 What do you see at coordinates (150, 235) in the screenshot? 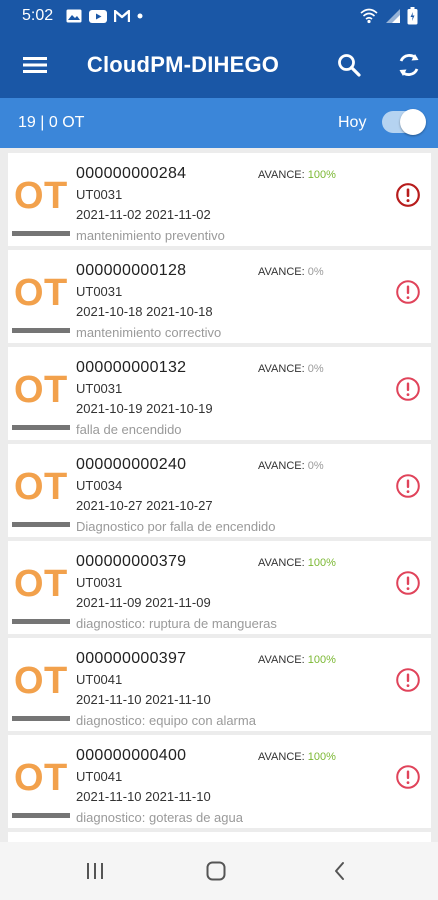
I see `order-description: mantenimiento preventivo` at bounding box center [150, 235].